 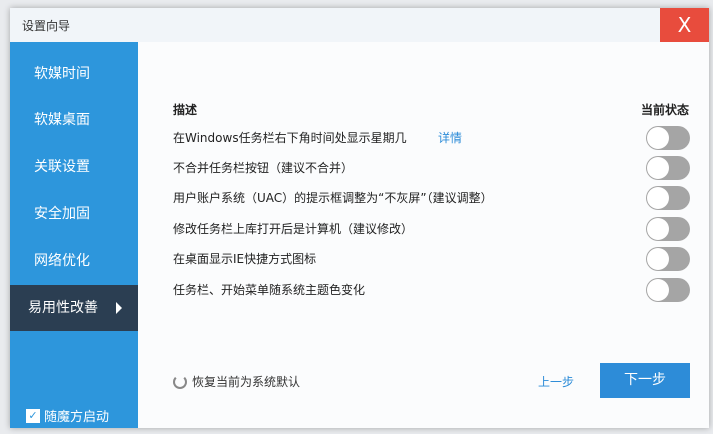 What do you see at coordinates (119, 308) in the screenshot?
I see `arrow-right-icon` at bounding box center [119, 308].